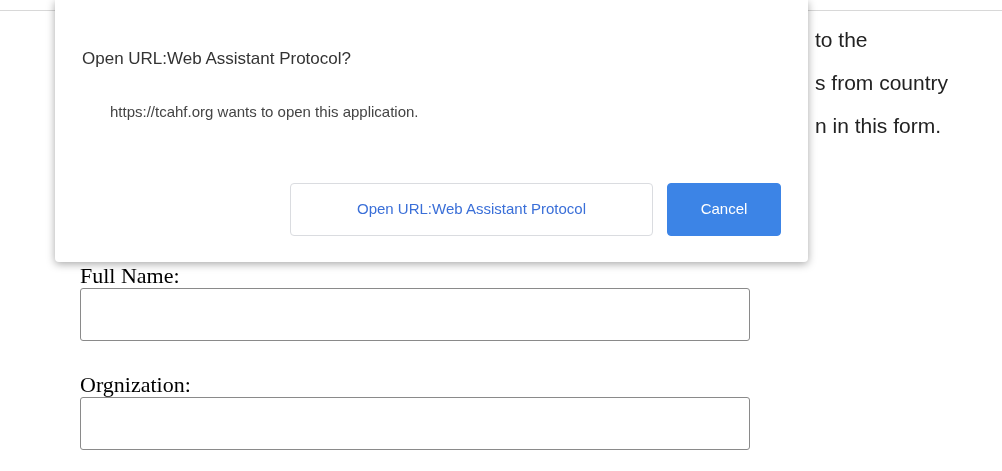  I want to click on open-button: Open URL:Web Assistant Protocol, so click(471, 209).